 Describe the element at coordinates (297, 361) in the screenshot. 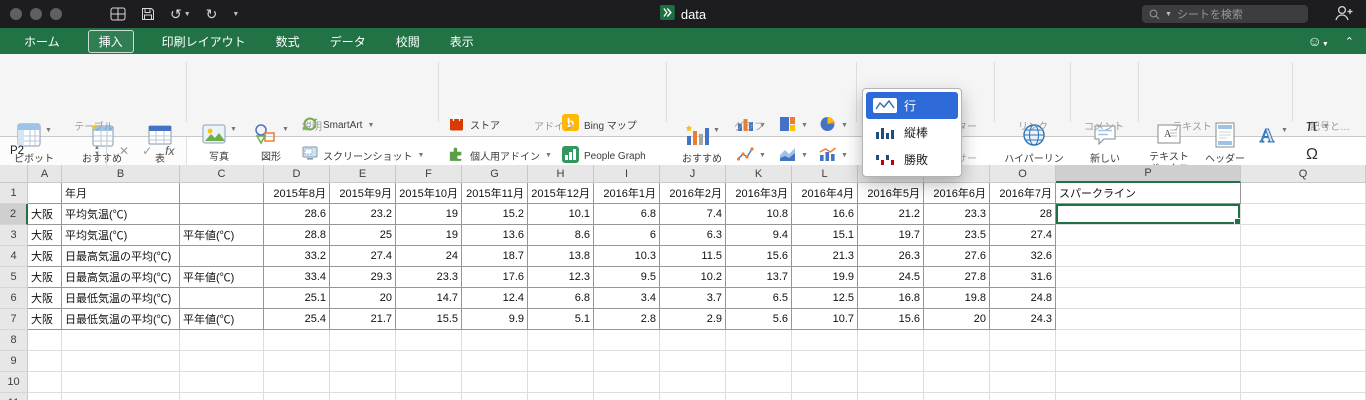

I see `cell-D9` at that location.